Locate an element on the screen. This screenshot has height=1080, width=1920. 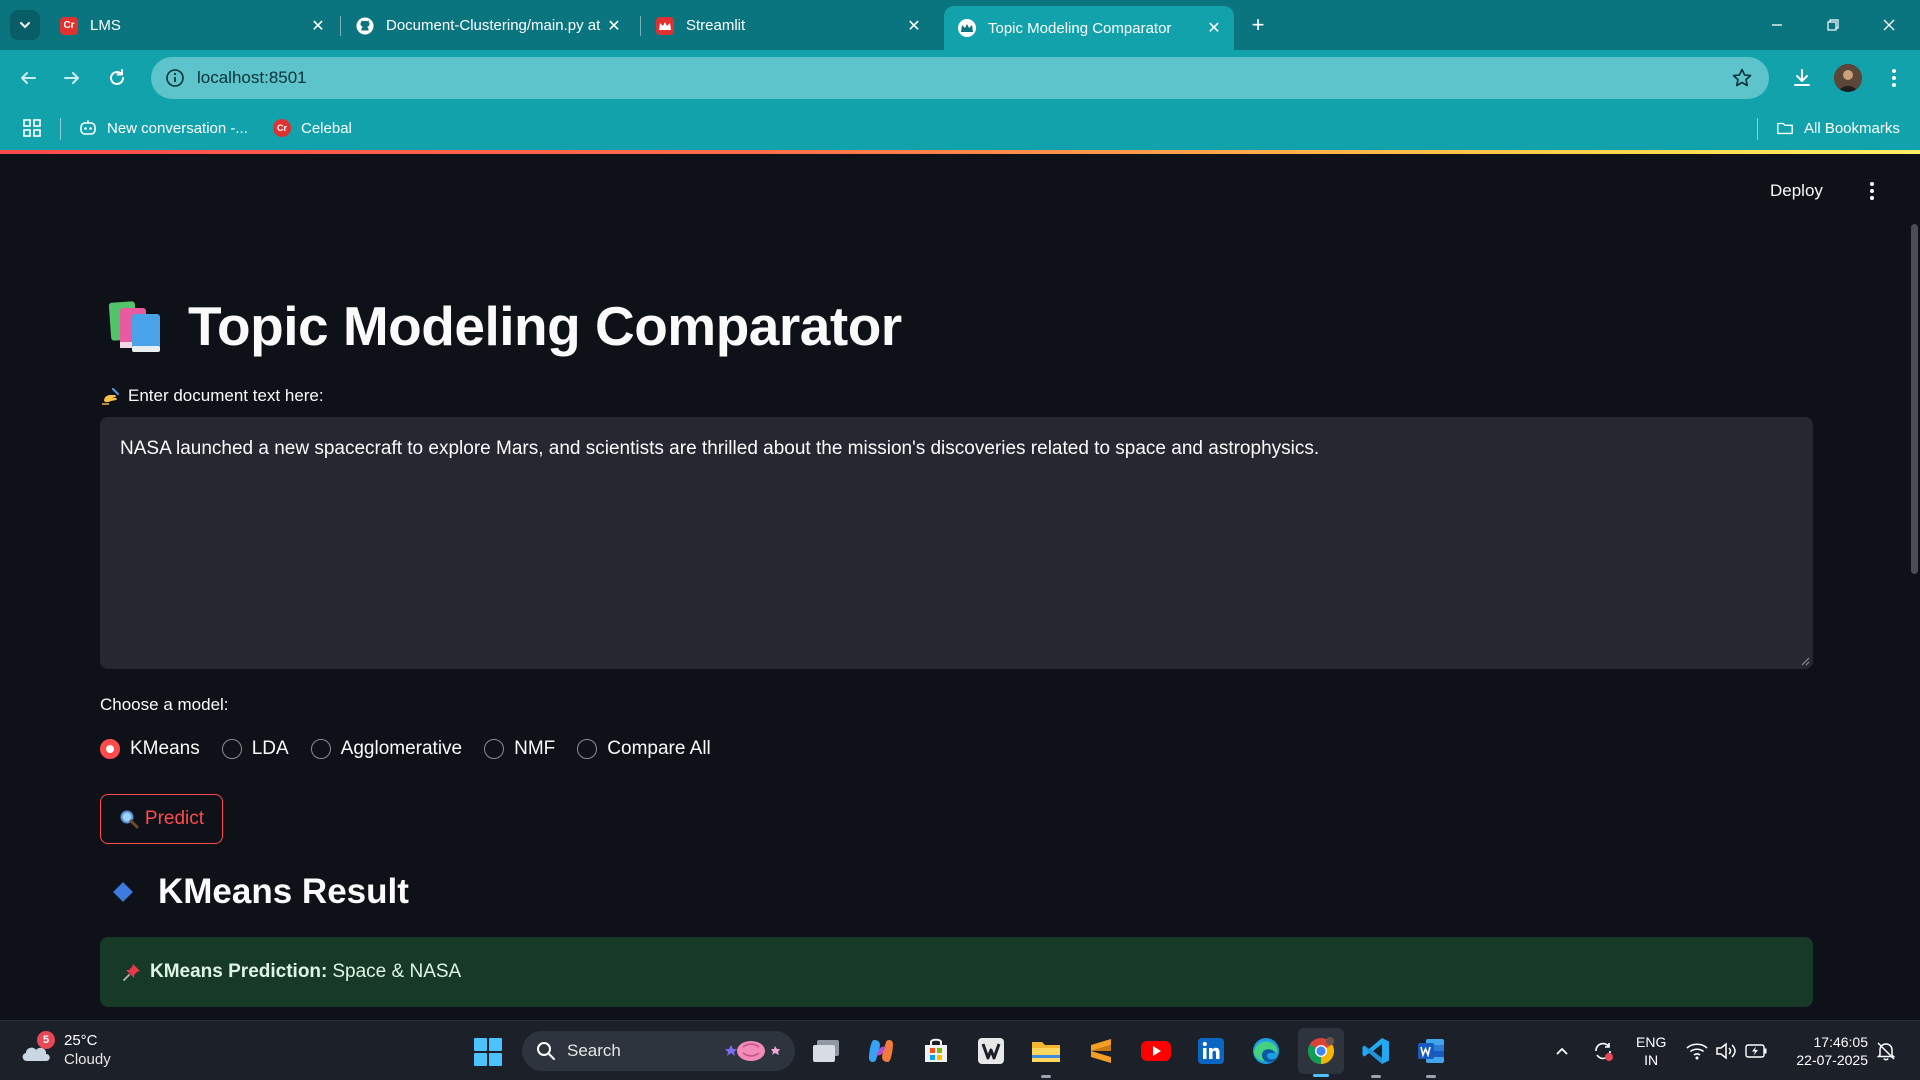
windows-start-icon is located at coordinates (488, 1052).